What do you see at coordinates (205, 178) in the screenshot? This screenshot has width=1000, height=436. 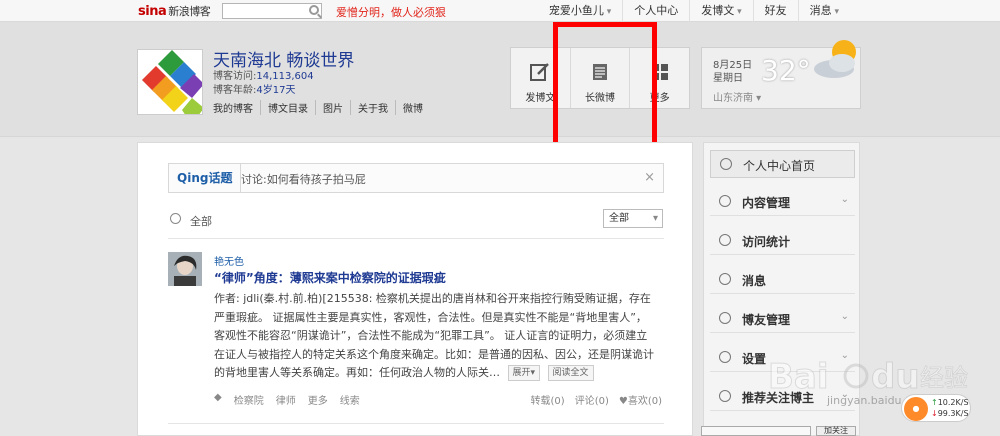 I see `qing-tag: Qing话题` at bounding box center [205, 178].